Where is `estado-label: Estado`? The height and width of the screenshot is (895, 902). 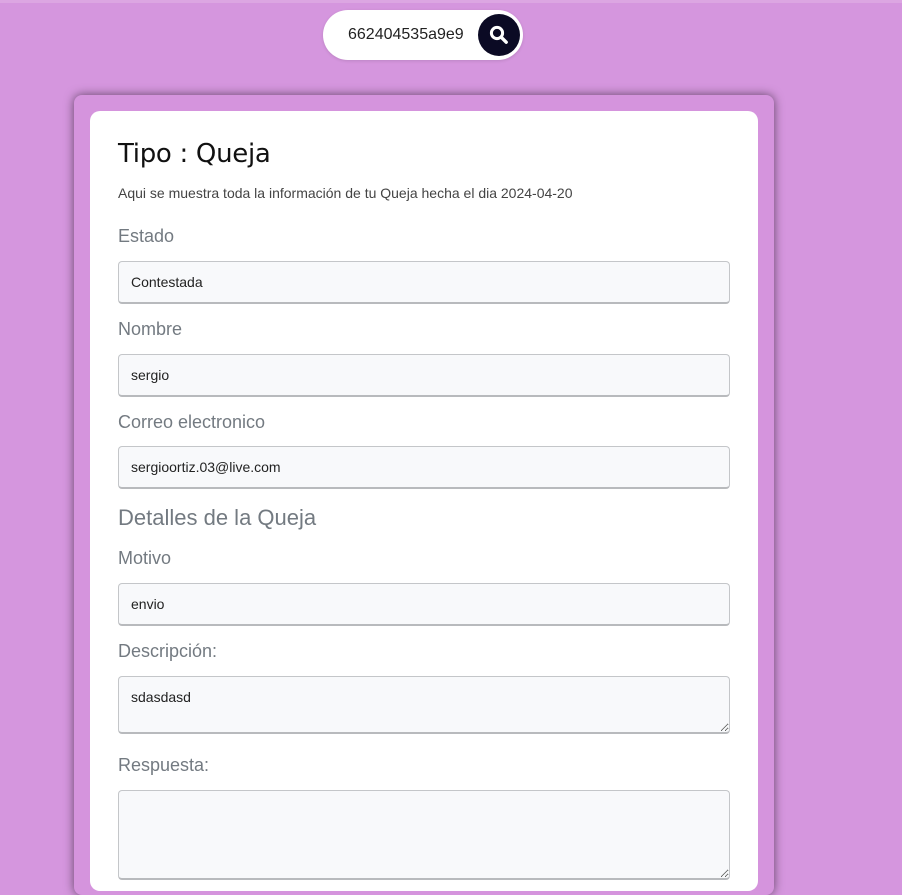 estado-label: Estado is located at coordinates (146, 236).